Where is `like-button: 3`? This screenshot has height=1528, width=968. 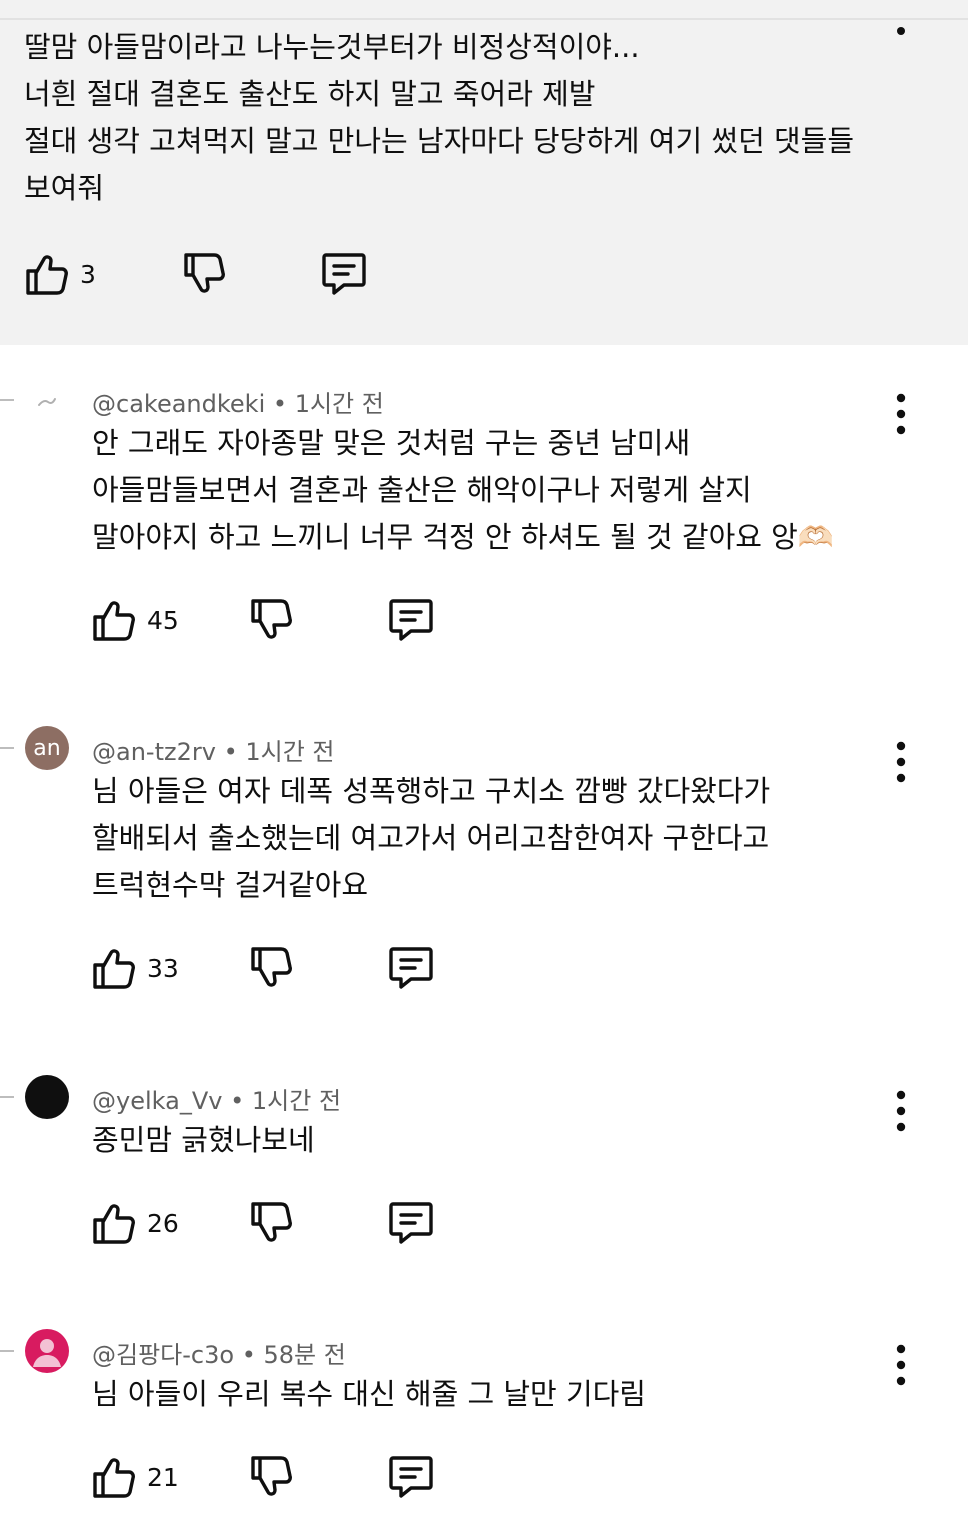
like-button: 3 is located at coordinates (59, 274).